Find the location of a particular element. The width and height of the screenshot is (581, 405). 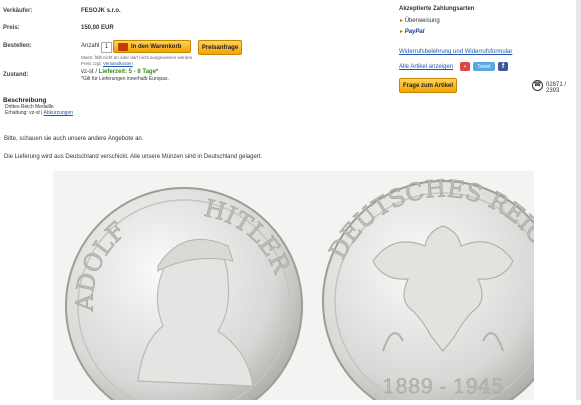

shipping-note: Preis zzgl. Versandkosten is located at coordinates (107, 63).